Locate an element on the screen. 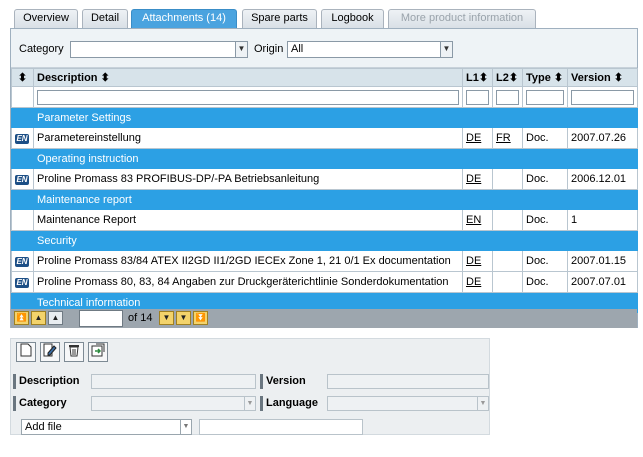  version-cell: 2007.01.15 is located at coordinates (602, 261).